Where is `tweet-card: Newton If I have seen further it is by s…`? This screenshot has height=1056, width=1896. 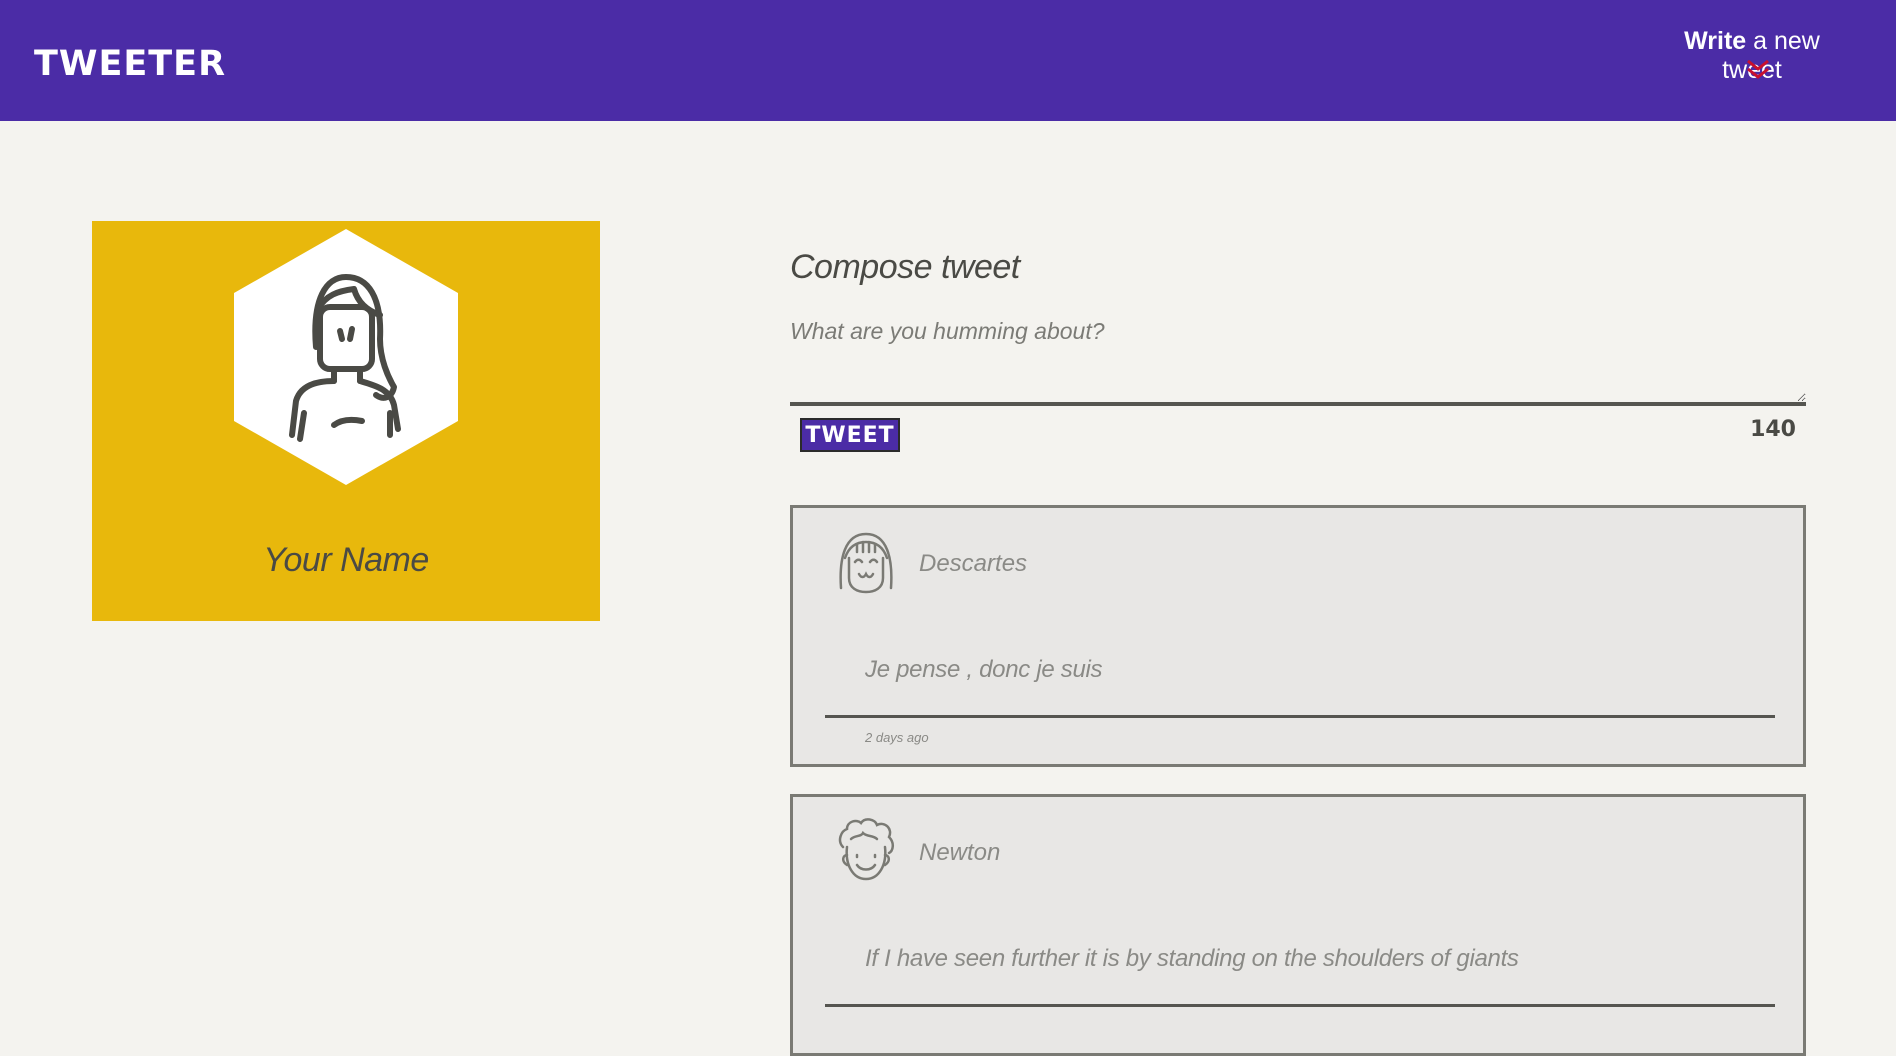 tweet-card: Newton If I have seen further it is by s… is located at coordinates (1298, 925).